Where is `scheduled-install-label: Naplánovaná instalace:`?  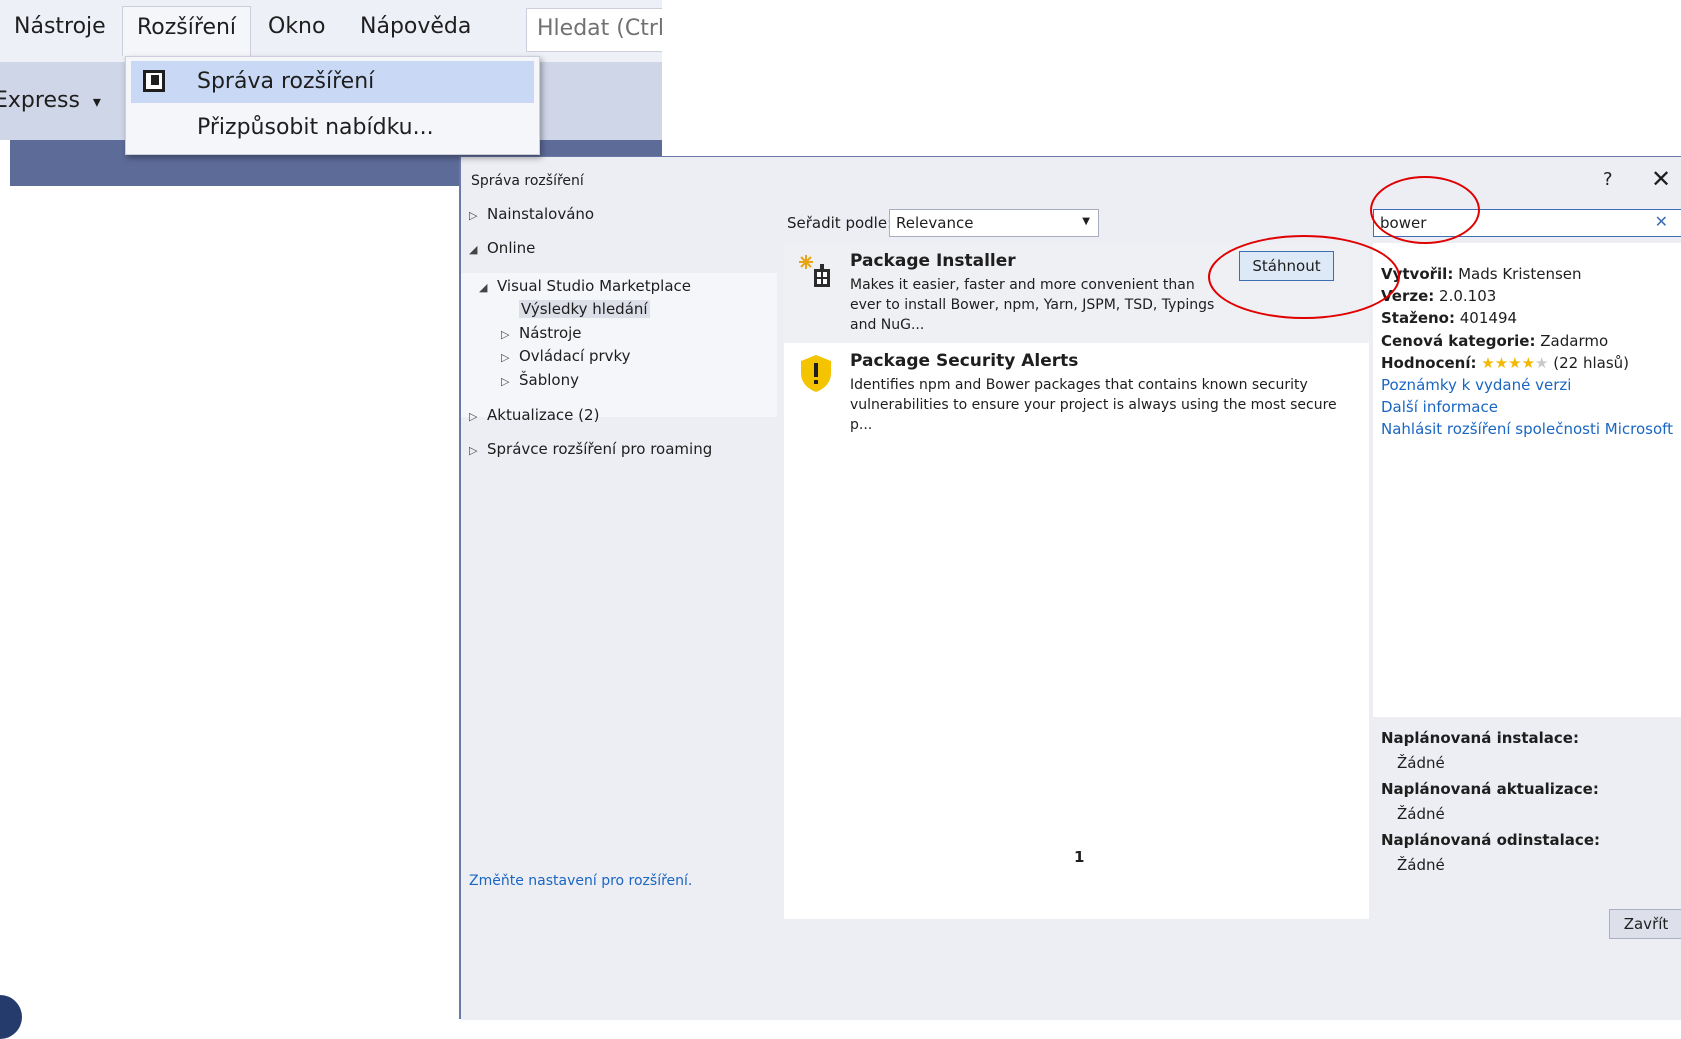 scheduled-install-label: Naplánovaná instalace: is located at coordinates (1480, 738).